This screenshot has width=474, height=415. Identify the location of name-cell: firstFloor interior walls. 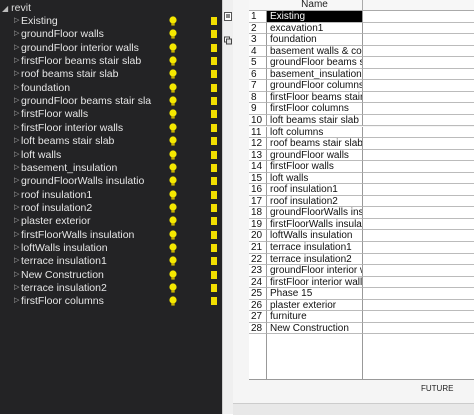
(315, 282).